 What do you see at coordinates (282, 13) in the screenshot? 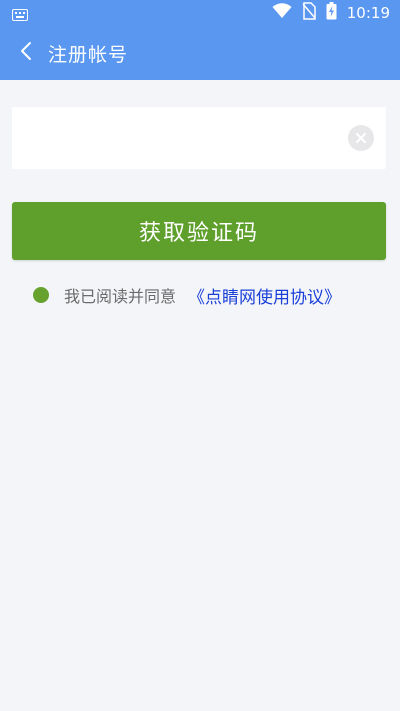
I see `wifi-icon` at bounding box center [282, 13].